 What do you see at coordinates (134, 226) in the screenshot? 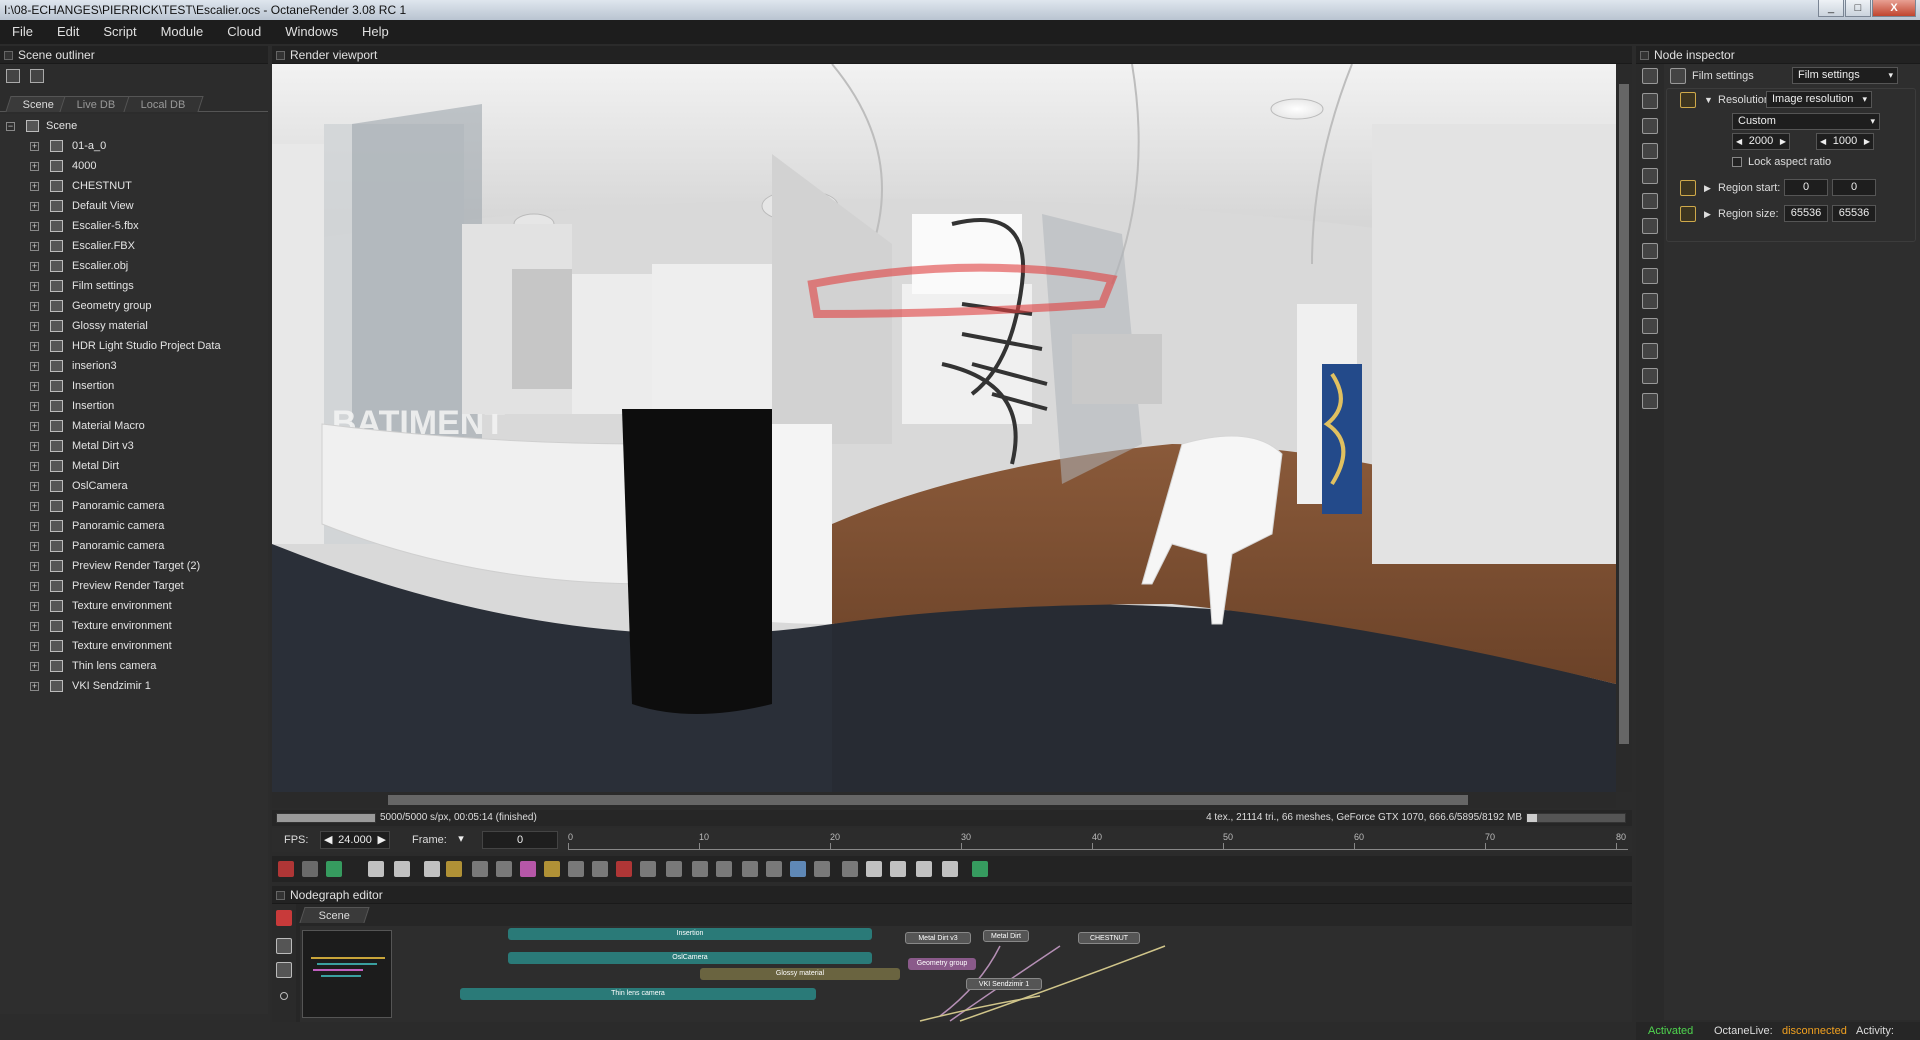
I see `tree-item: + Escalier-5.fbx` at bounding box center [134, 226].